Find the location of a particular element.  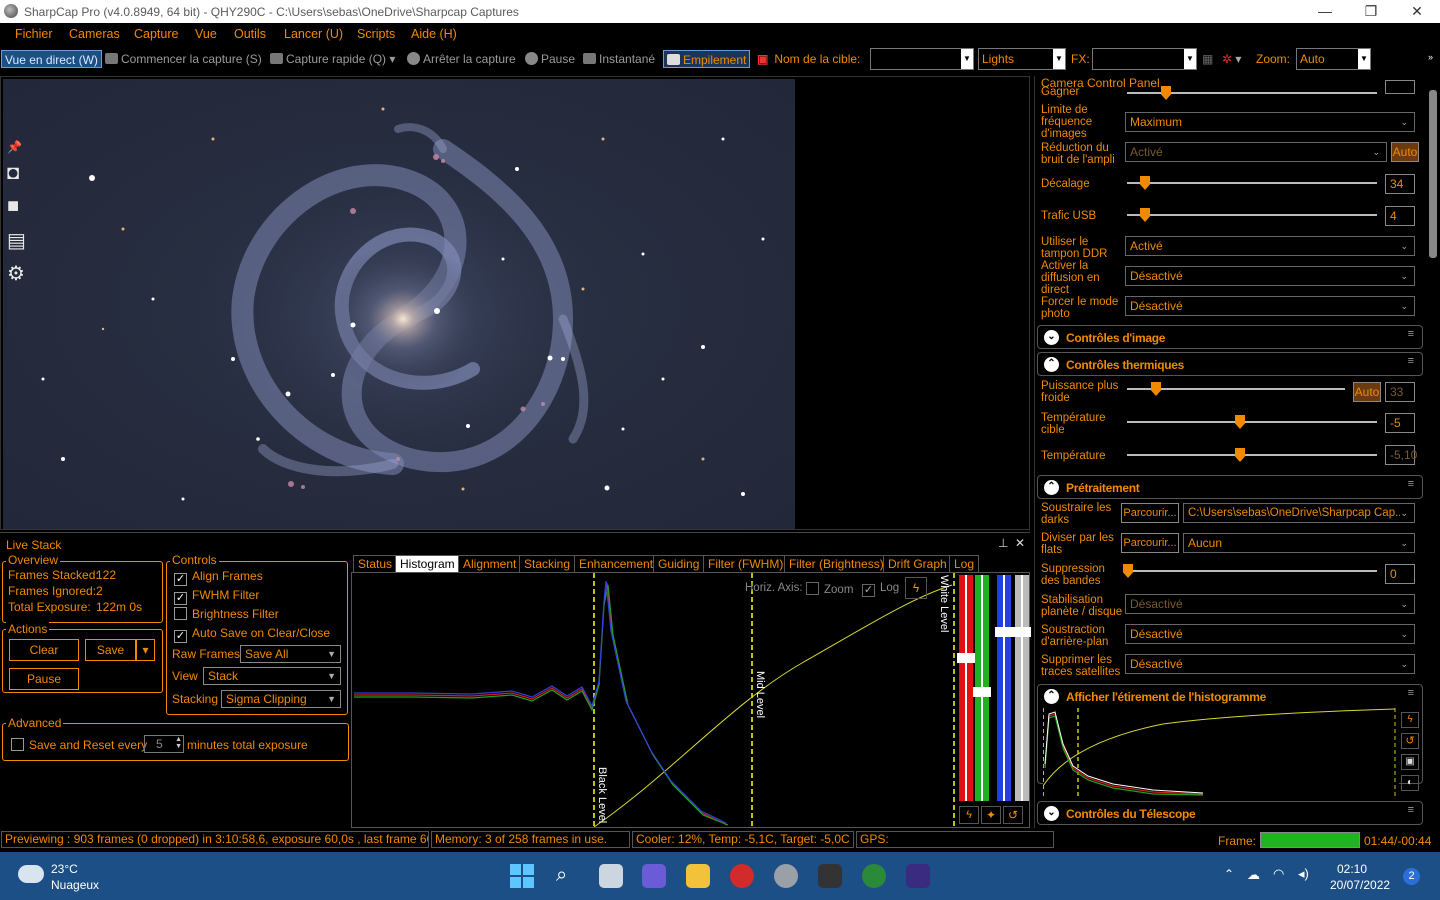

gallery-icon: ▤ is located at coordinates (16, 240).